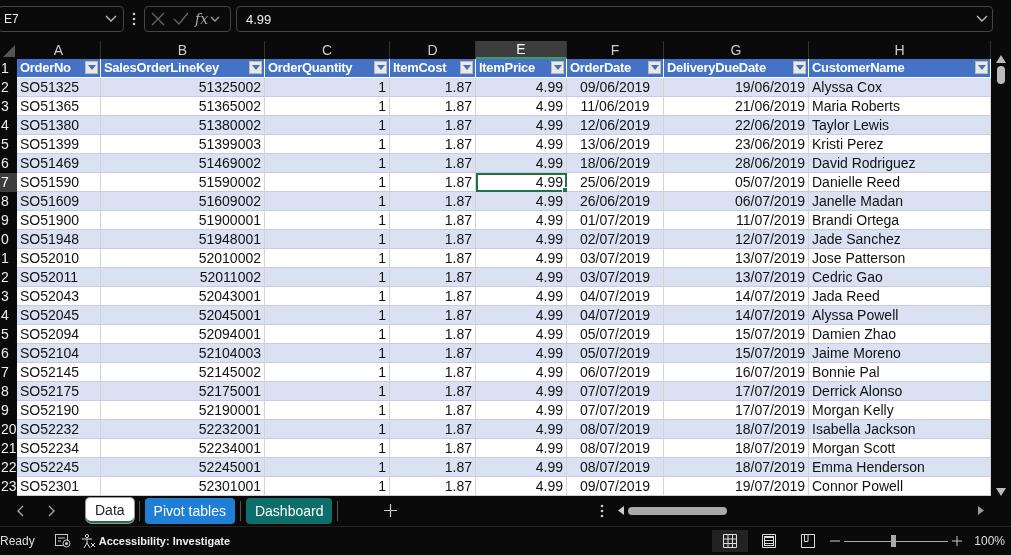 The width and height of the screenshot is (1011, 555). Describe the element at coordinates (8, 239) in the screenshot. I see `row-number: 0` at that location.